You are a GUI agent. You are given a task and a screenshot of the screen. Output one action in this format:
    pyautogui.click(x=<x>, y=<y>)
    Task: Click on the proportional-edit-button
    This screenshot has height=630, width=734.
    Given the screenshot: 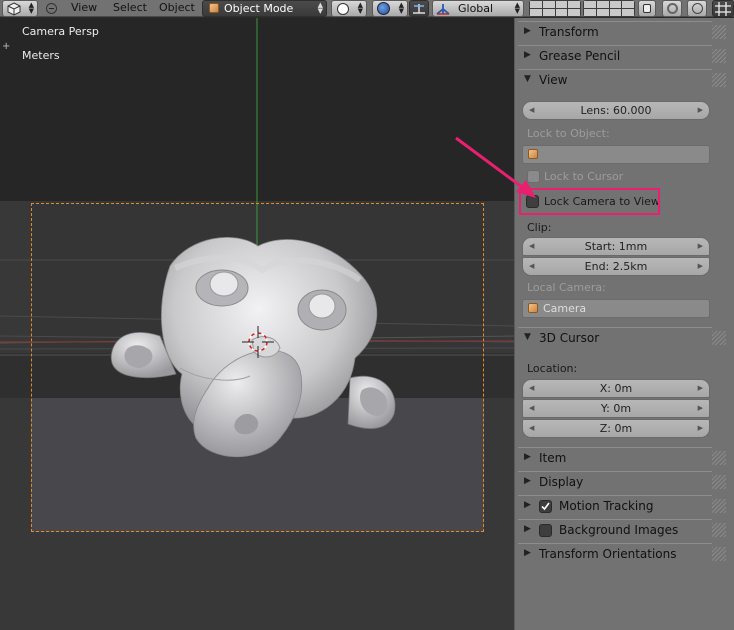 What is the action you would take?
    pyautogui.click(x=697, y=8)
    